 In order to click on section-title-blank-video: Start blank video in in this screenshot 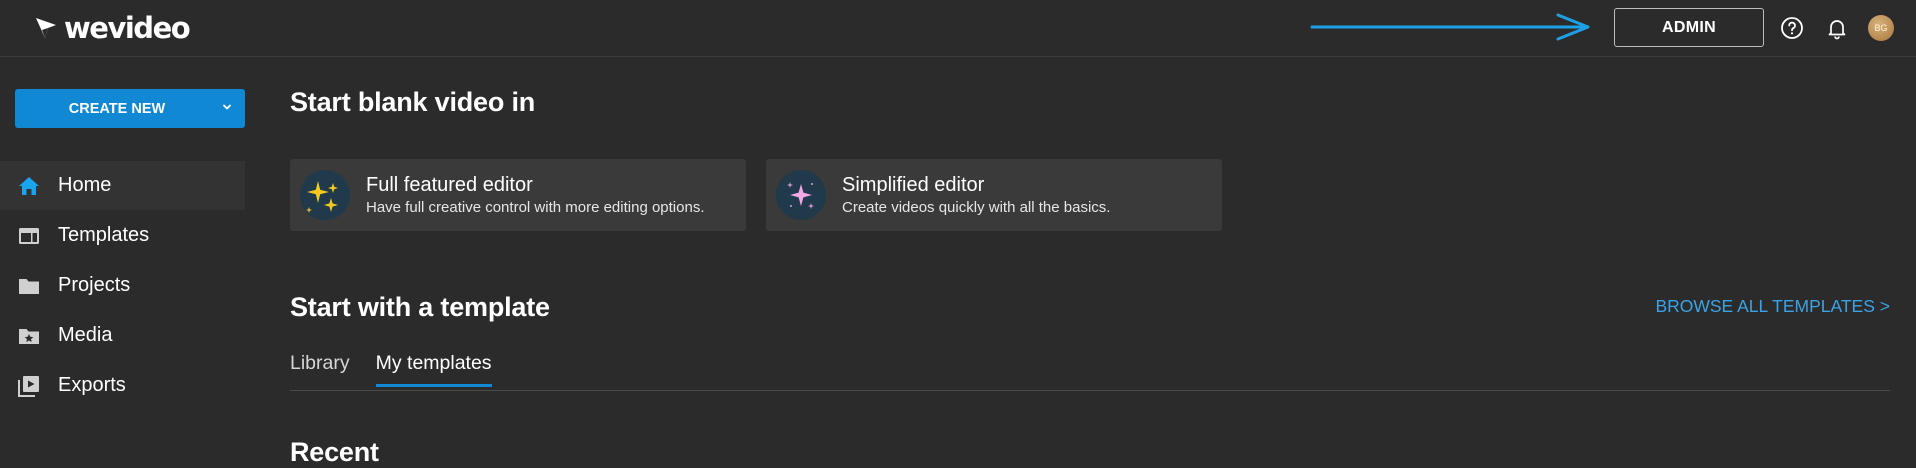, I will do `click(413, 102)`.